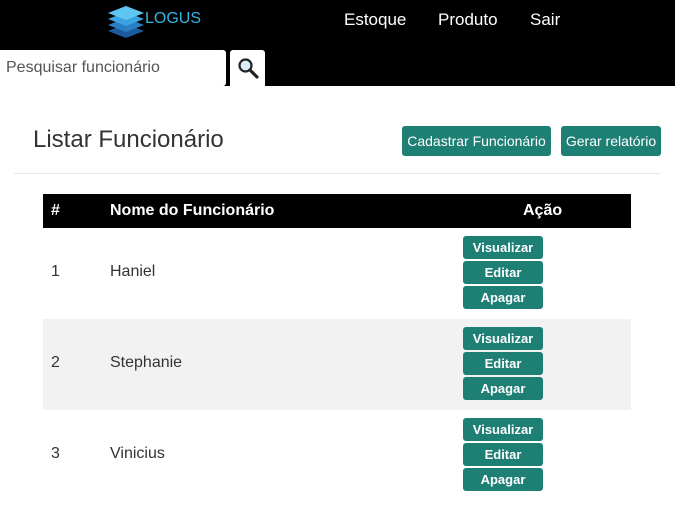 This screenshot has width=675, height=513. What do you see at coordinates (113, 68) in the screenshot?
I see `search-input` at bounding box center [113, 68].